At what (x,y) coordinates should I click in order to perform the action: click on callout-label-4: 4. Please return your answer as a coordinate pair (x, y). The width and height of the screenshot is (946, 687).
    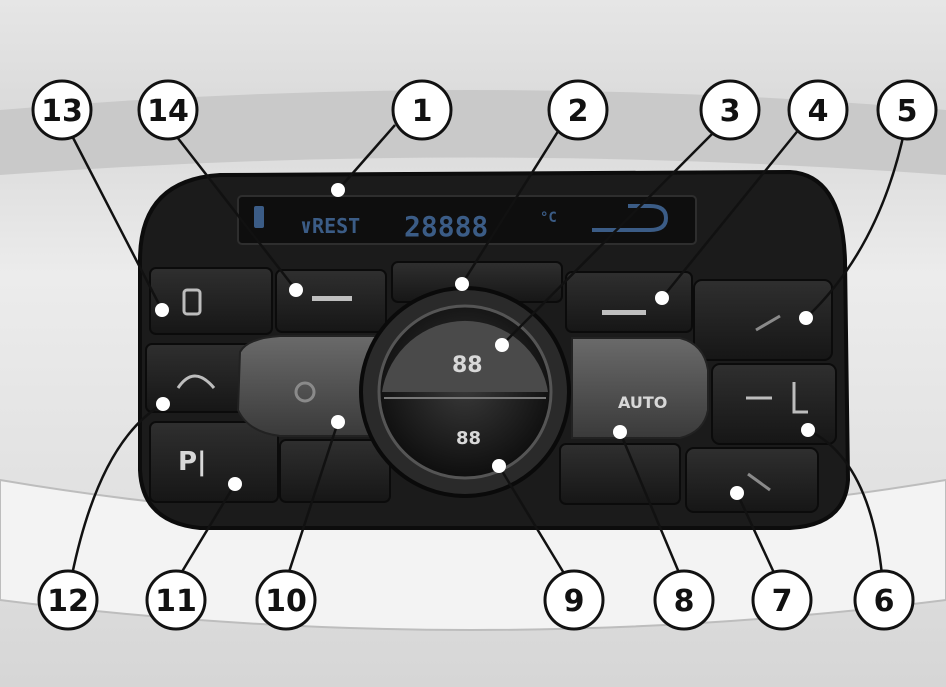
    Looking at the image, I should click on (818, 111).